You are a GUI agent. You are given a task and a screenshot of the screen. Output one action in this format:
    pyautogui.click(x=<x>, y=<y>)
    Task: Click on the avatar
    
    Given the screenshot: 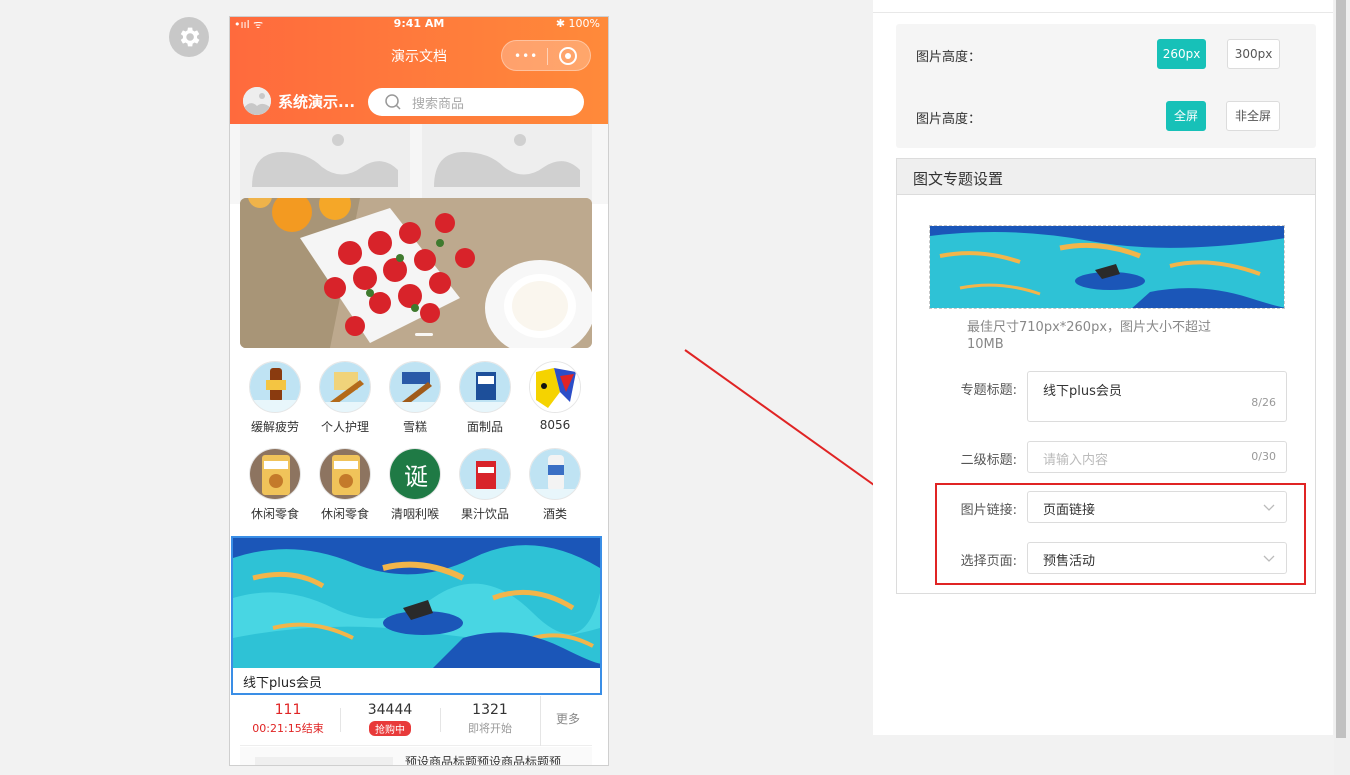 What is the action you would take?
    pyautogui.click(x=257, y=101)
    